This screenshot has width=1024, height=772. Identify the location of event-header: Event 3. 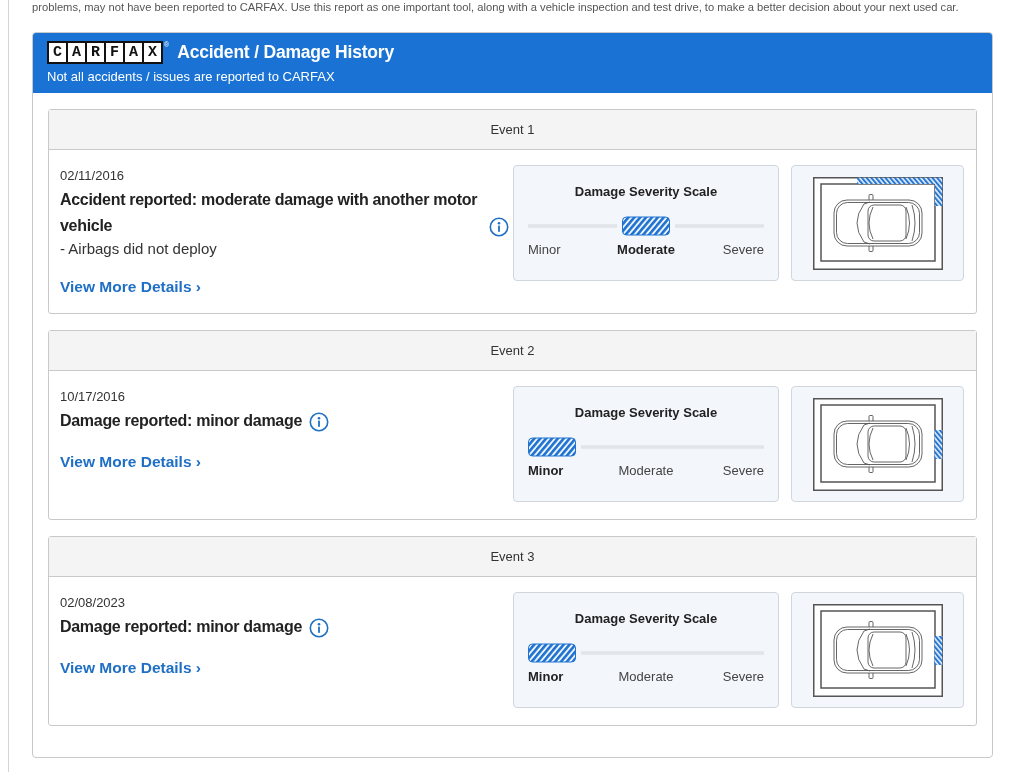
(512, 557).